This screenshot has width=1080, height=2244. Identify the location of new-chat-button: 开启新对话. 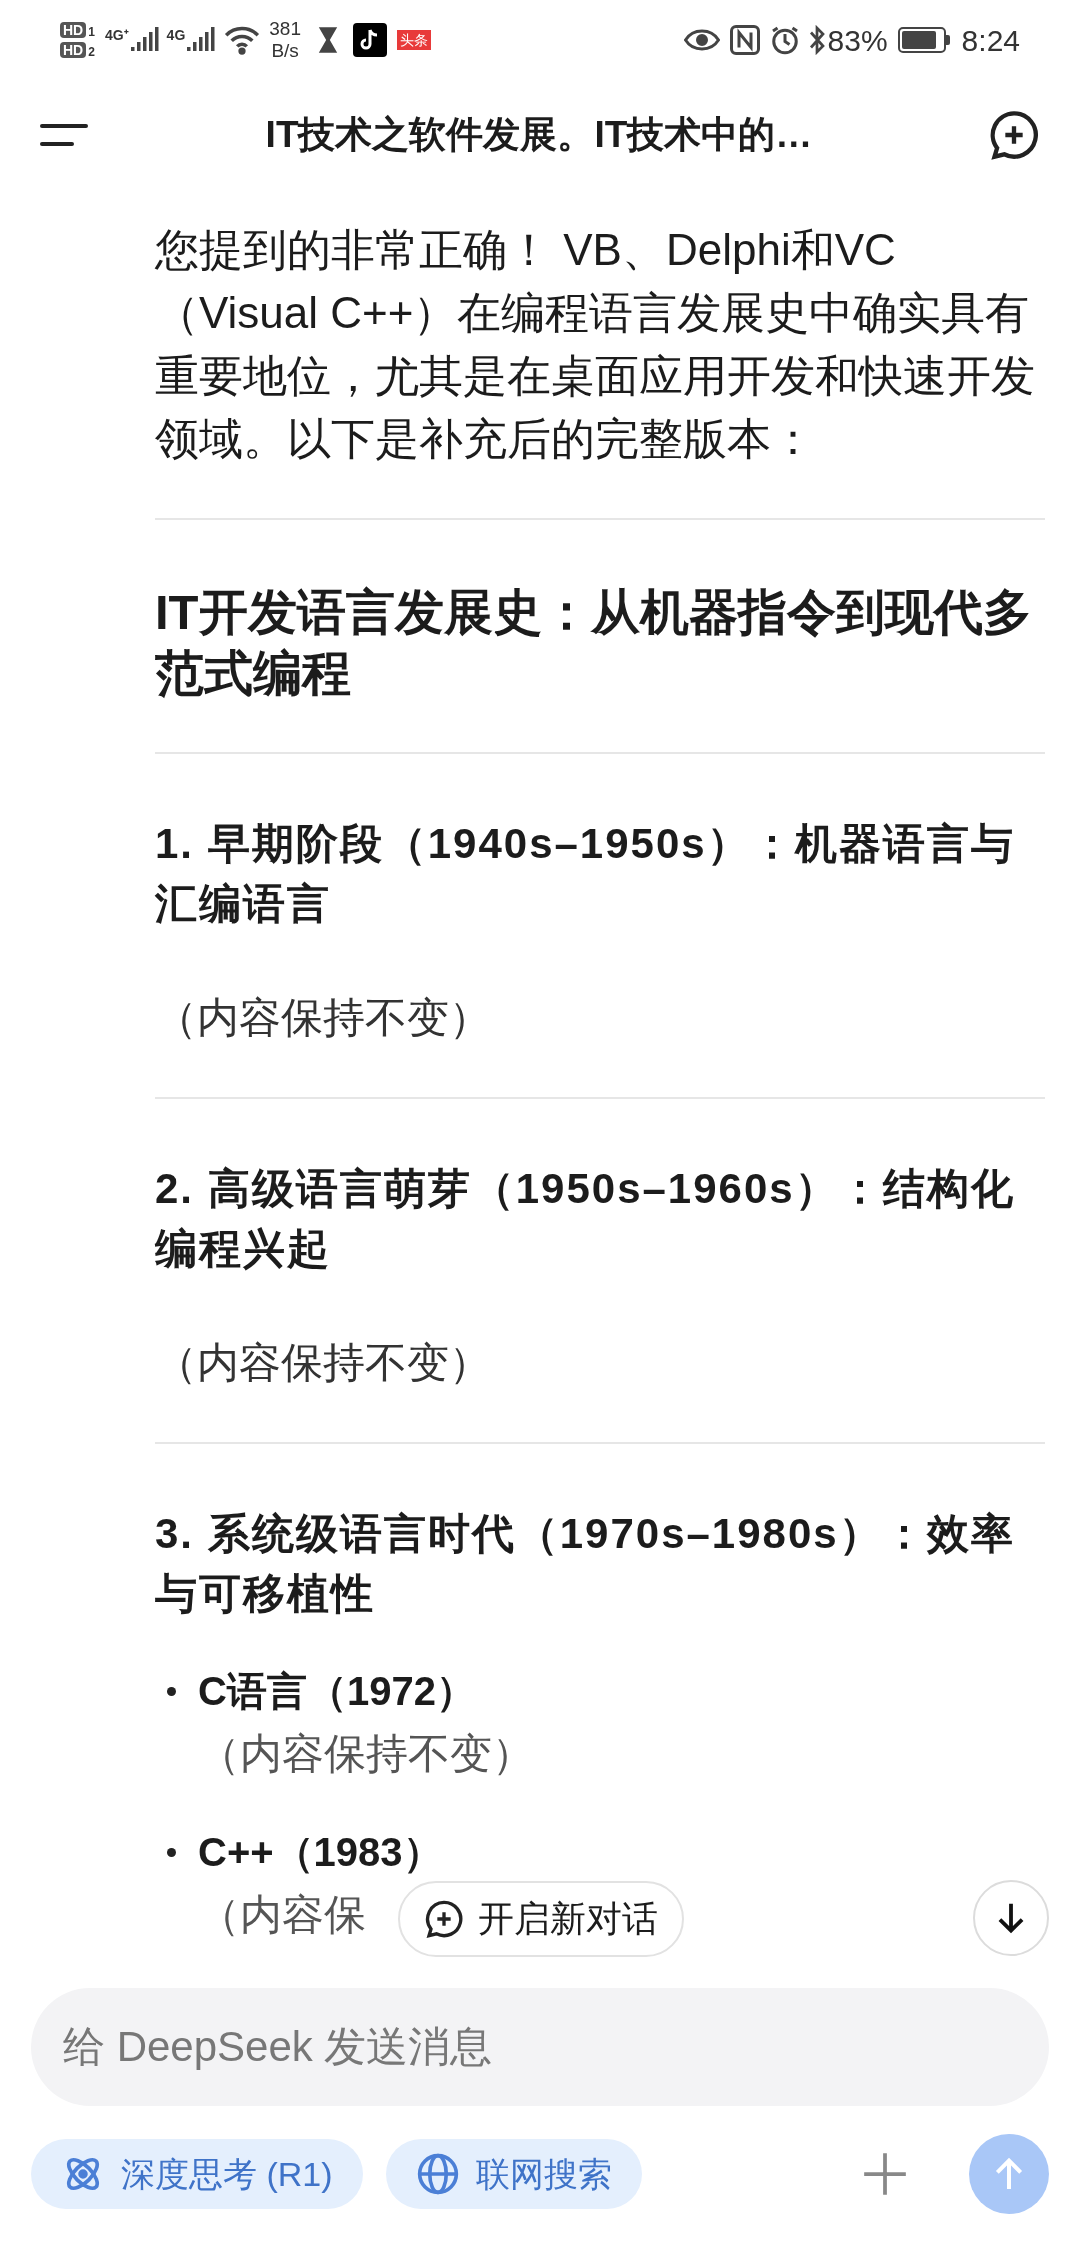
(541, 1919).